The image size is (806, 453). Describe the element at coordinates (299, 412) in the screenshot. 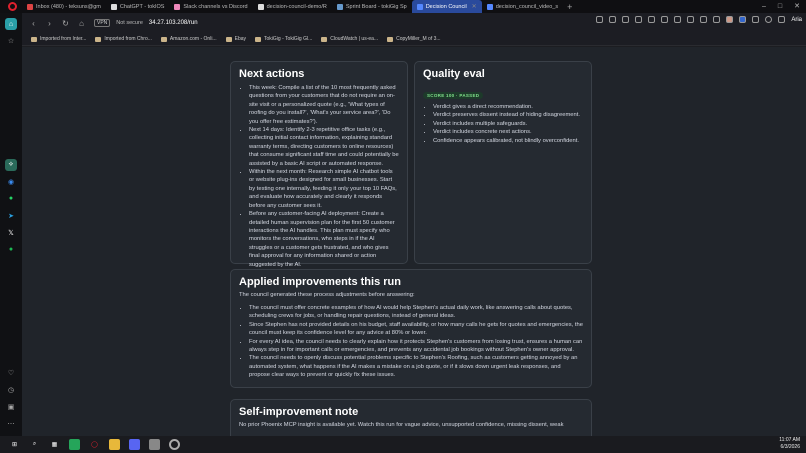

I see `self-improvement-title: Self-improvement note` at that location.